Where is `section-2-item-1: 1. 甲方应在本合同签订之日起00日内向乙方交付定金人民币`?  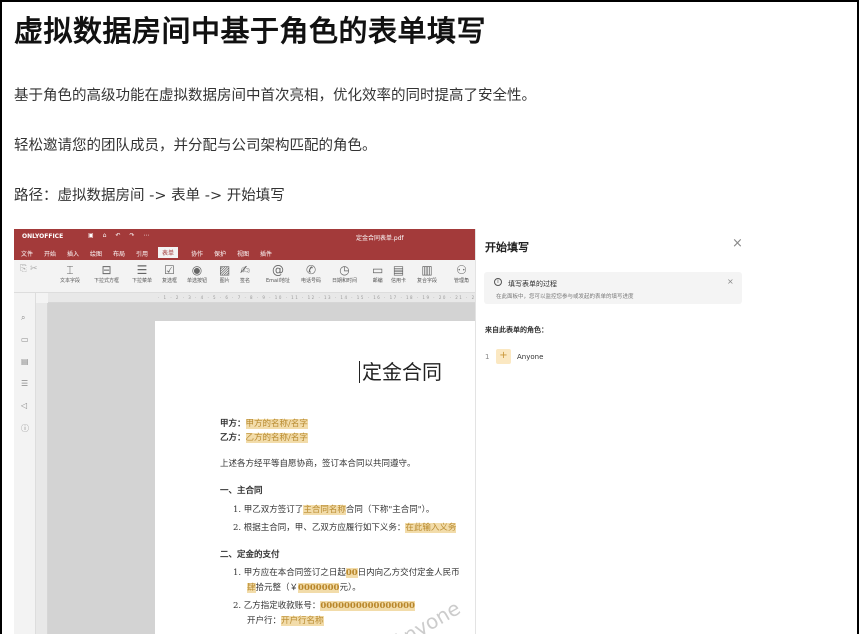 section-2-item-1: 1. 甲方应在本合同签订之日起00日内向乙方交付定金人民币 is located at coordinates (346, 573).